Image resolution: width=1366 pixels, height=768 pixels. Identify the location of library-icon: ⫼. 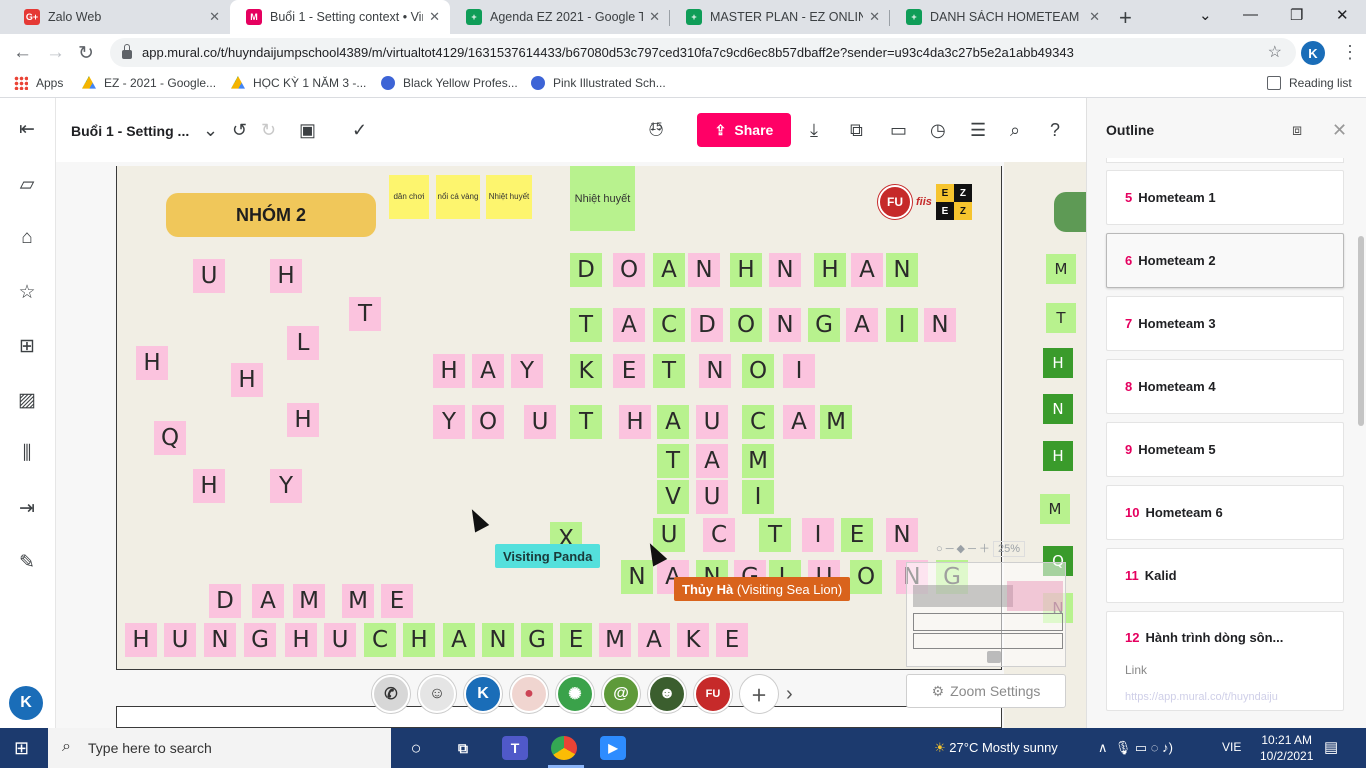
(27, 454).